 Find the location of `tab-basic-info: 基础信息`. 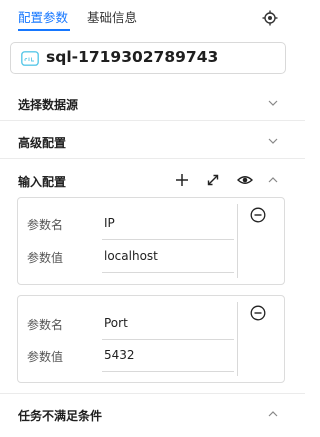

tab-basic-info: 基础信息 is located at coordinates (112, 16).